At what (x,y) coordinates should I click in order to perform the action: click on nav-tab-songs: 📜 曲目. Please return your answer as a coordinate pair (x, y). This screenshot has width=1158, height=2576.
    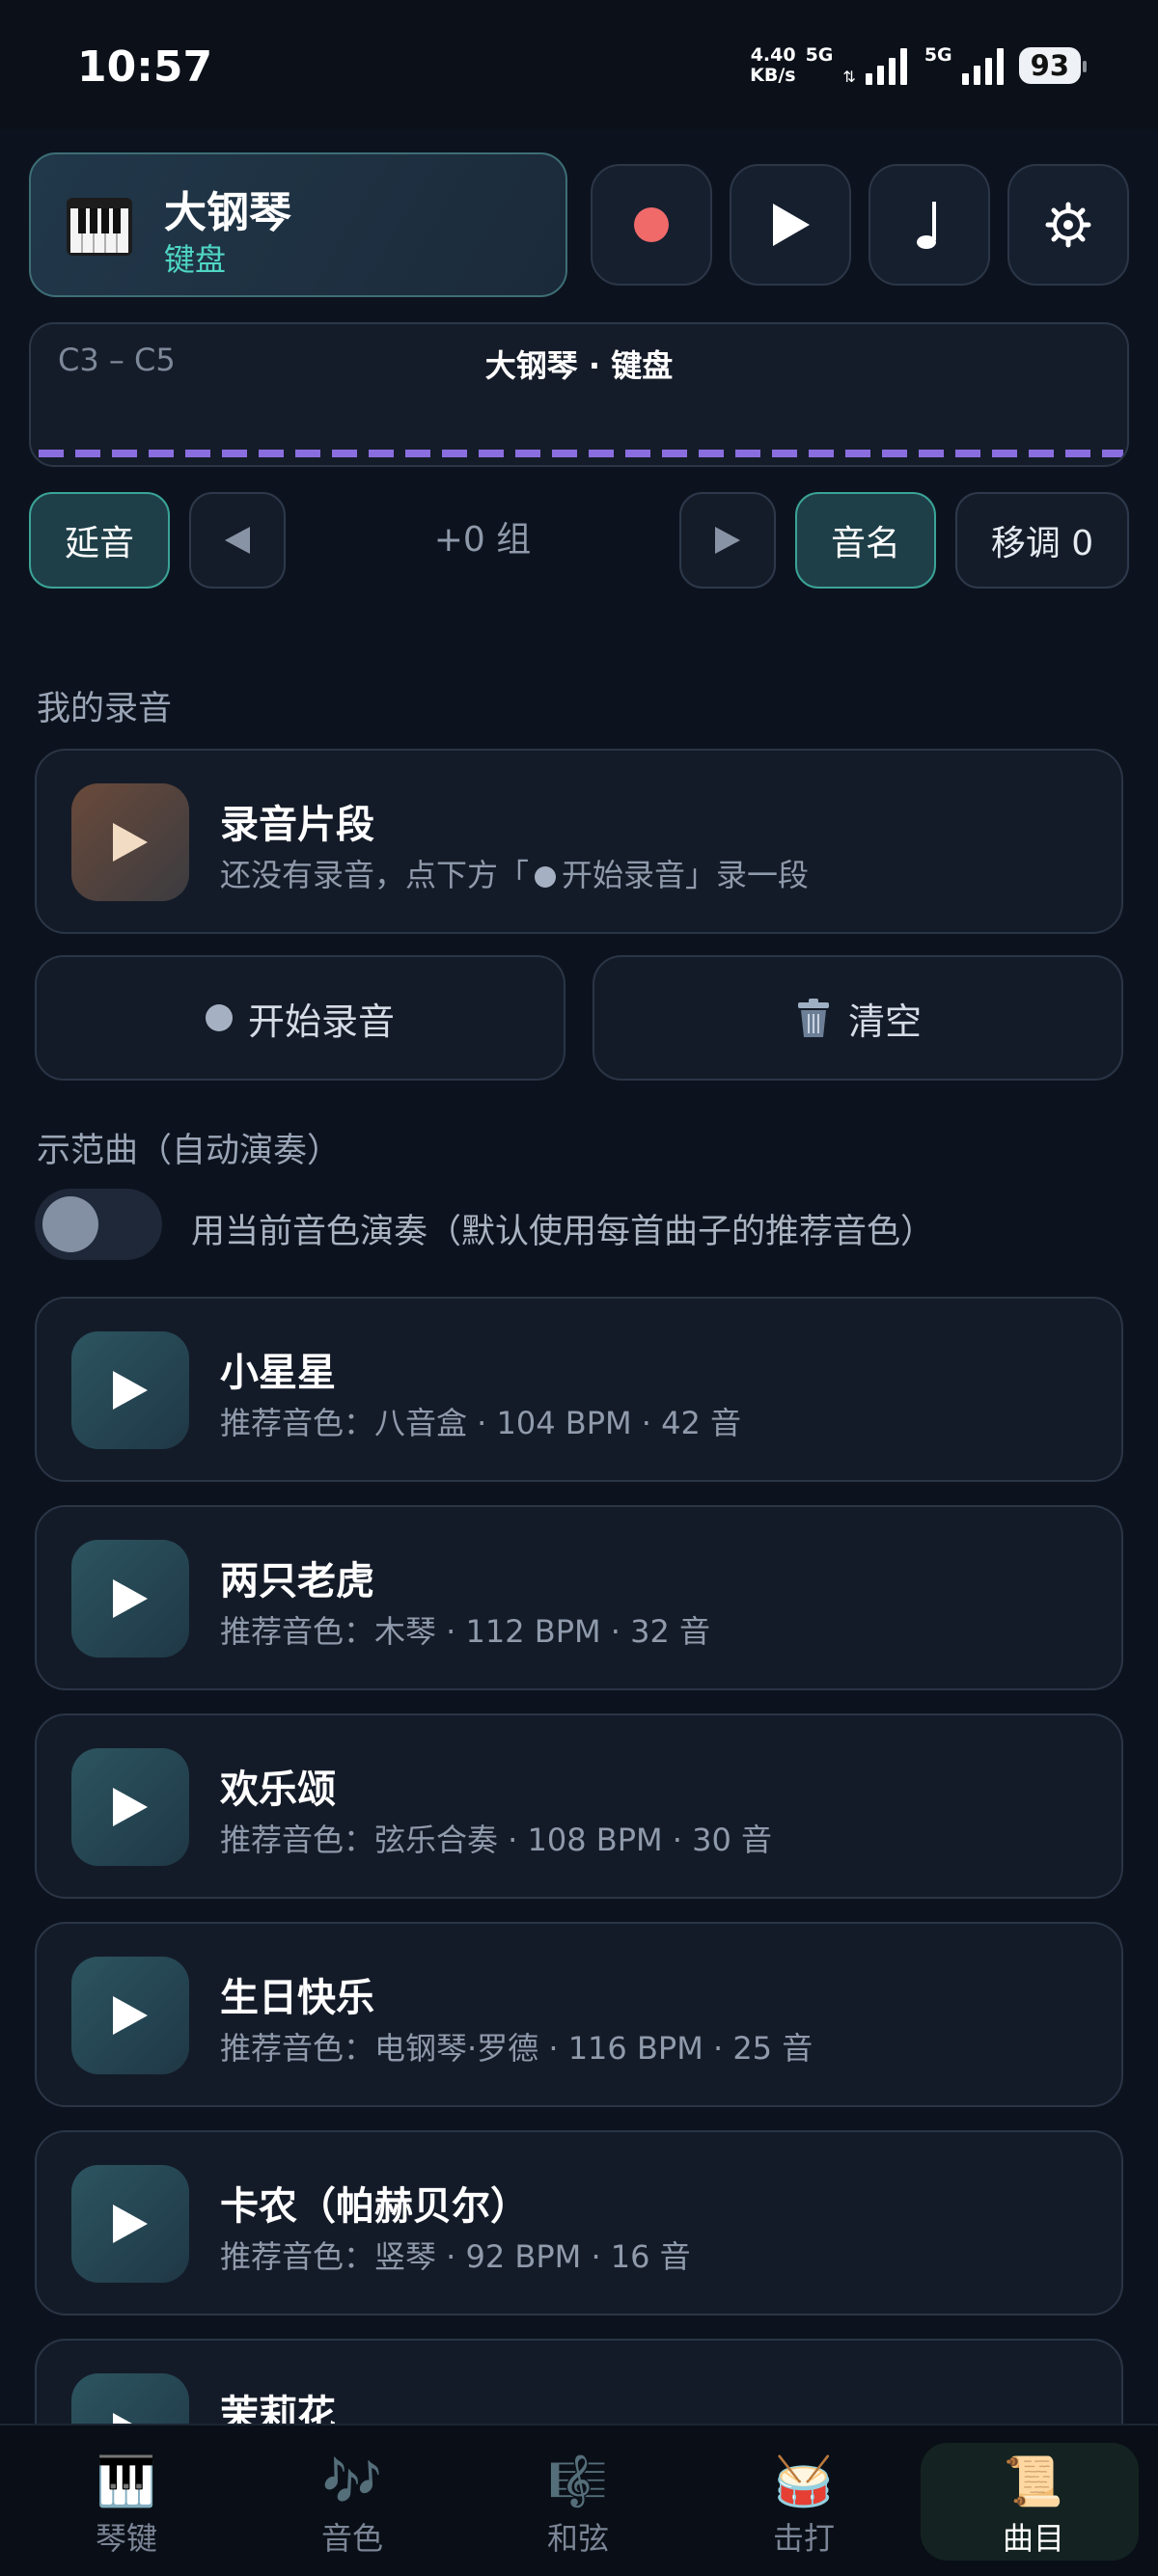
    Looking at the image, I should click on (1033, 2500).